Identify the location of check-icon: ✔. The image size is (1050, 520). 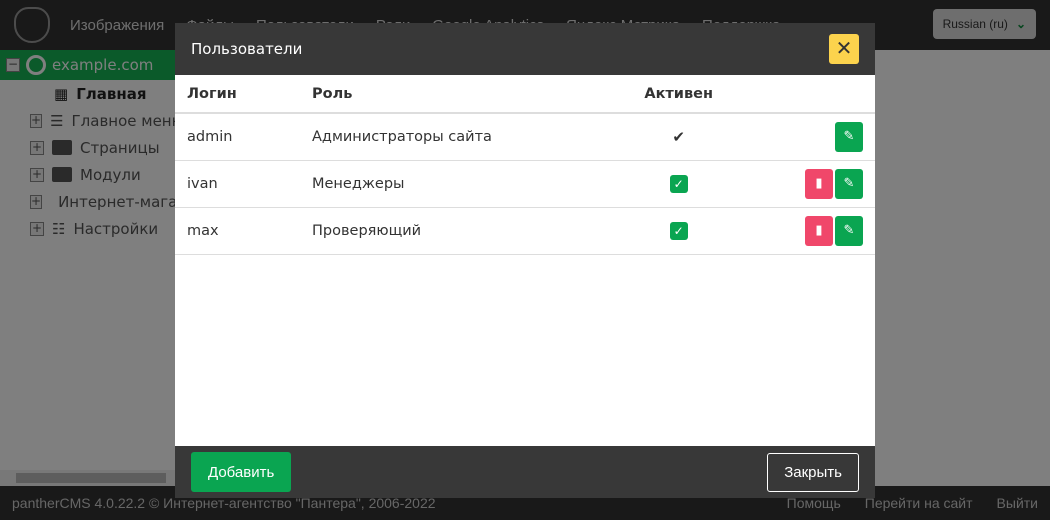
(678, 136).